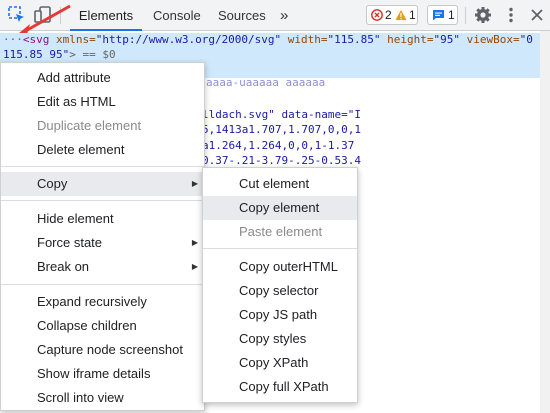  What do you see at coordinates (377, 15) in the screenshot?
I see `error-icon` at bounding box center [377, 15].